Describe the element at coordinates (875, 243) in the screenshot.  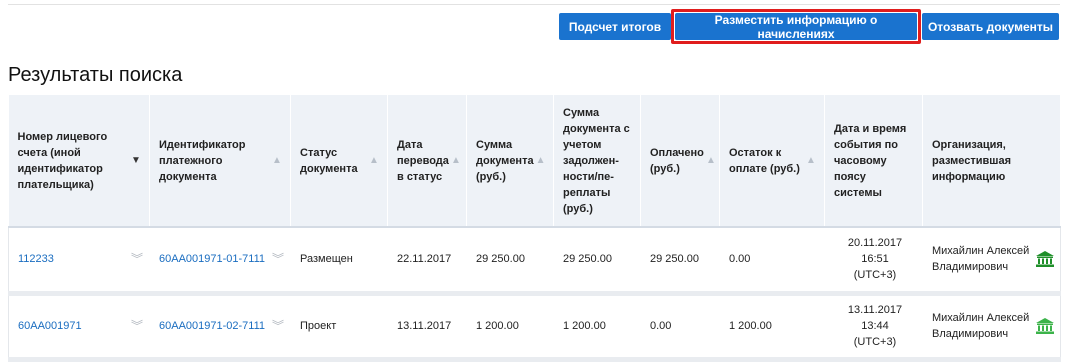
I see `event-date: 20.11.2017` at that location.